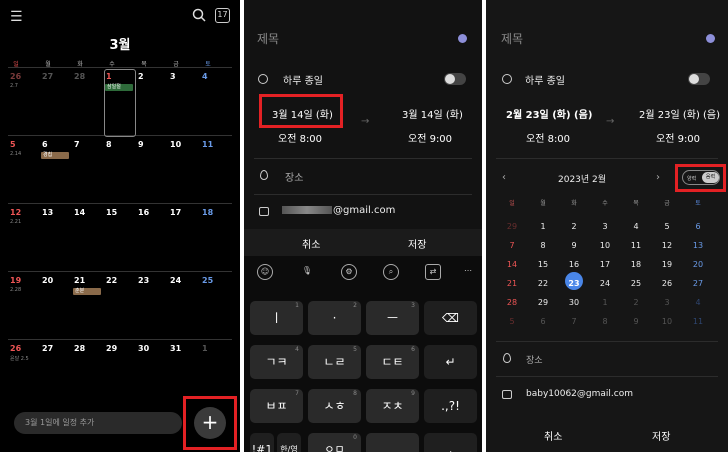 Image resolution: width=728 pixels, height=452 pixels. I want to click on day-number: 10, so click(175, 144).